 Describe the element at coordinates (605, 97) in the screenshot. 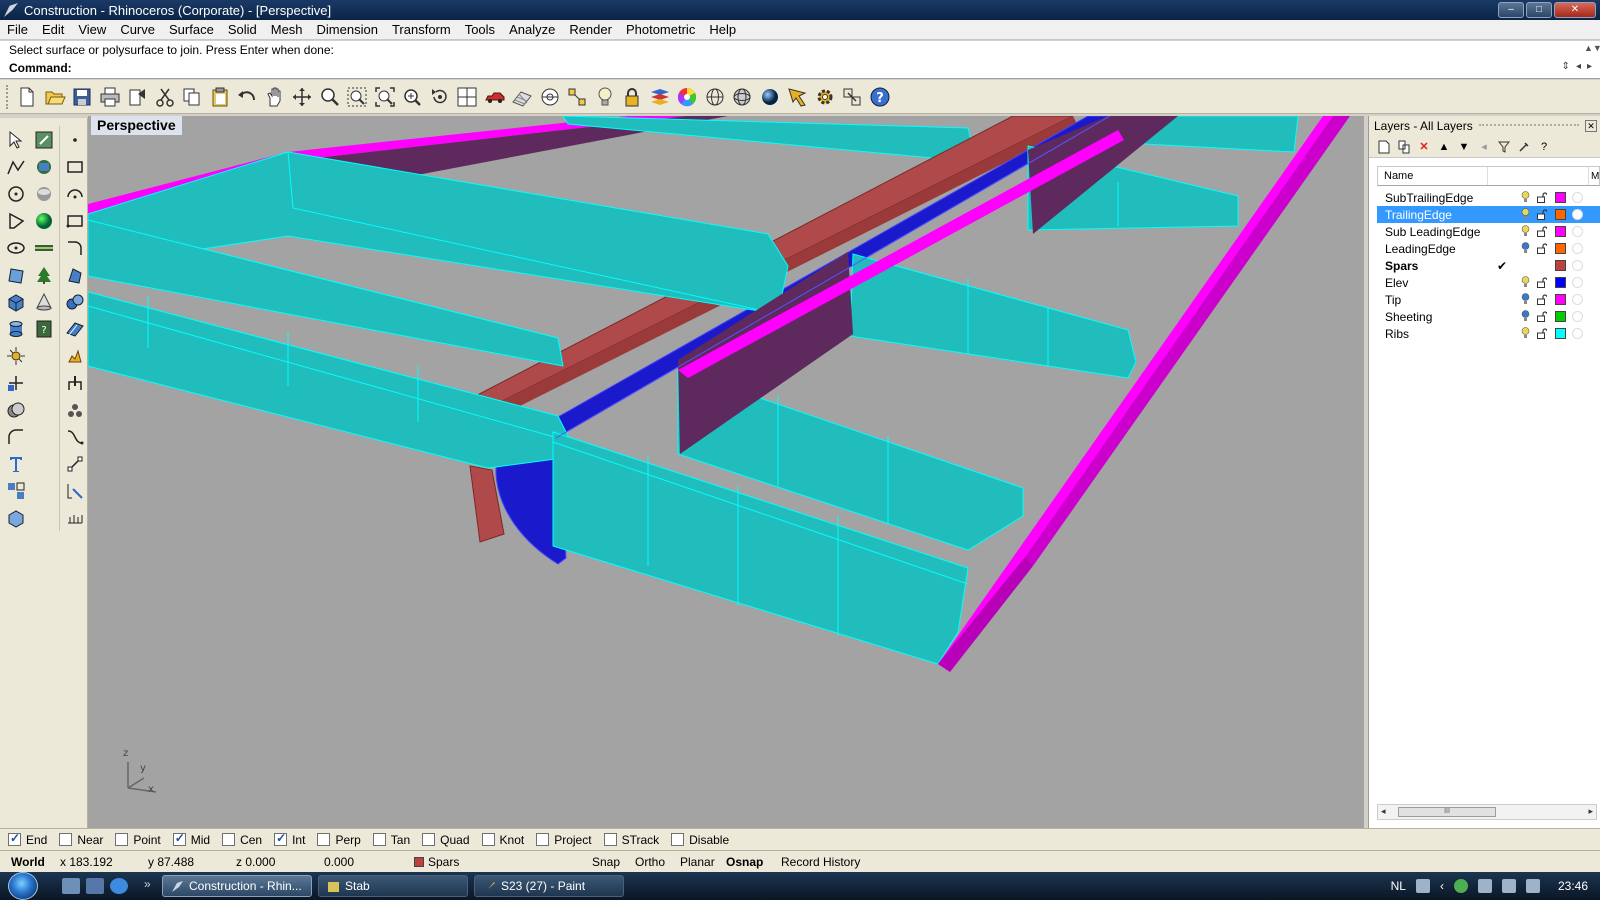

I see `lightbulb-icon` at that location.